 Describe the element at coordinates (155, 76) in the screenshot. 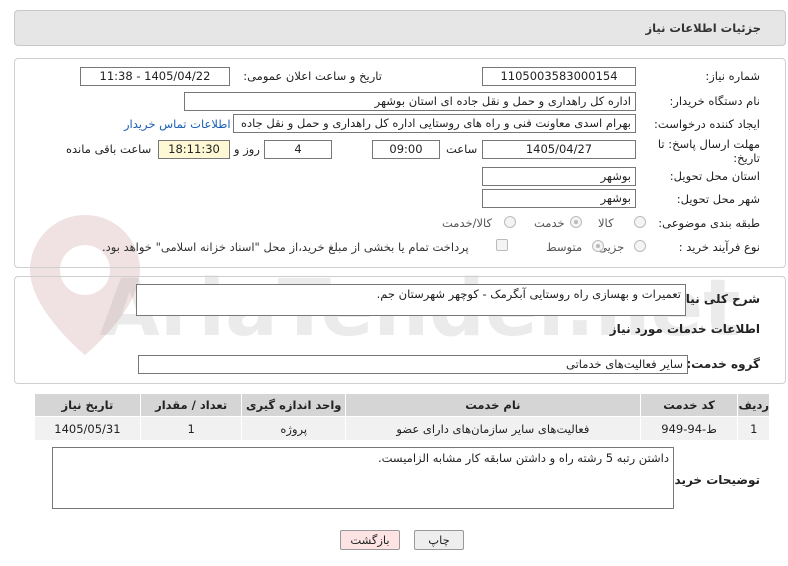

I see `announce-field: 1405/04/22 - 11:38` at that location.